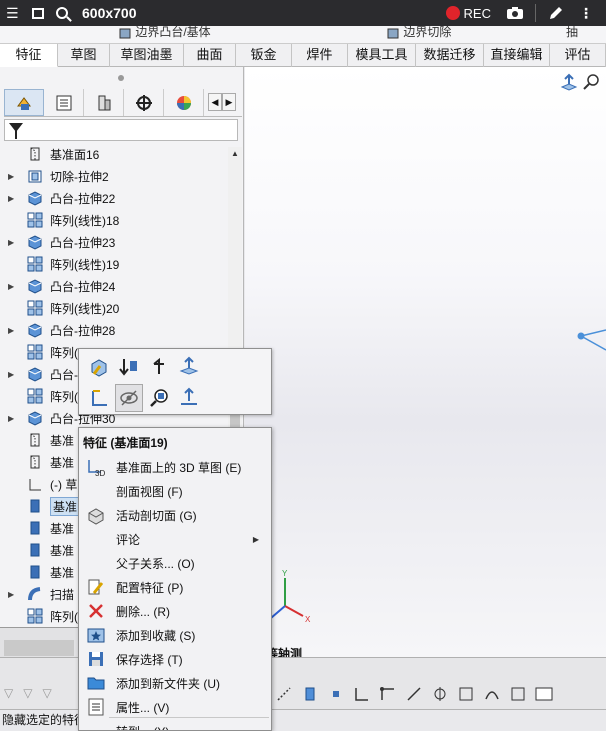 The height and width of the screenshot is (731, 606). What do you see at coordinates (229, 102) in the screenshot?
I see `chevron-right-icon: ▶` at bounding box center [229, 102].